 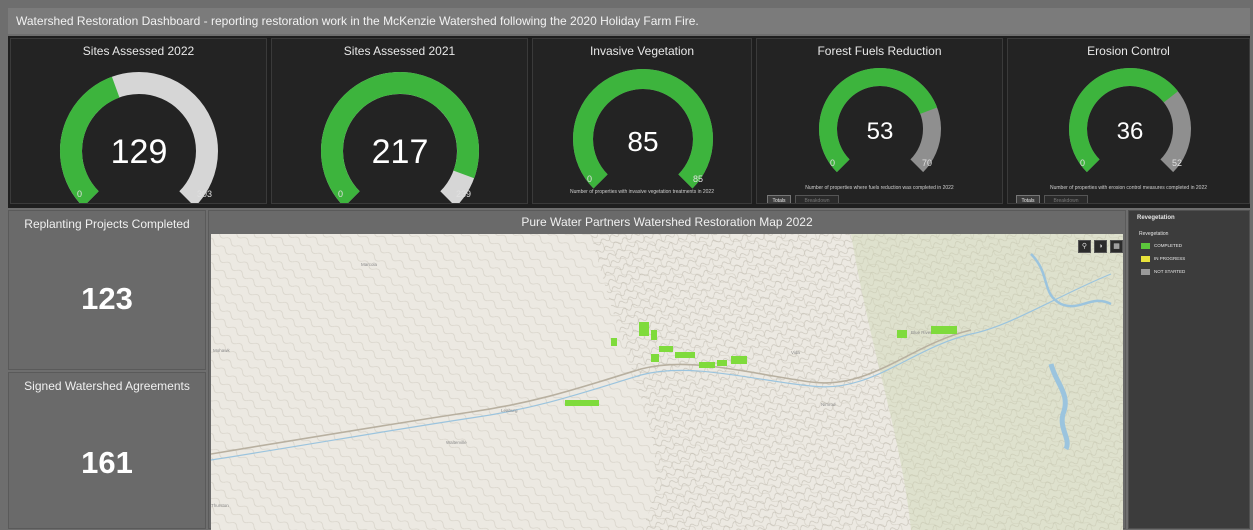 I want to click on gauge-dial: 36 0 52, so click(x=1130, y=120).